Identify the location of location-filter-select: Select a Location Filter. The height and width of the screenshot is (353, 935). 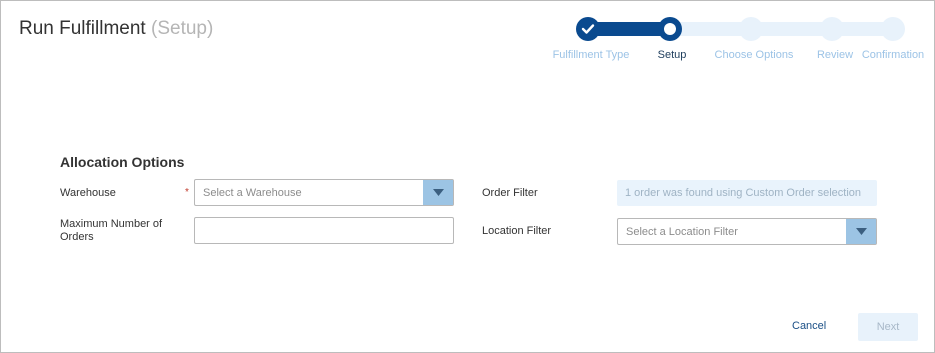
(747, 231).